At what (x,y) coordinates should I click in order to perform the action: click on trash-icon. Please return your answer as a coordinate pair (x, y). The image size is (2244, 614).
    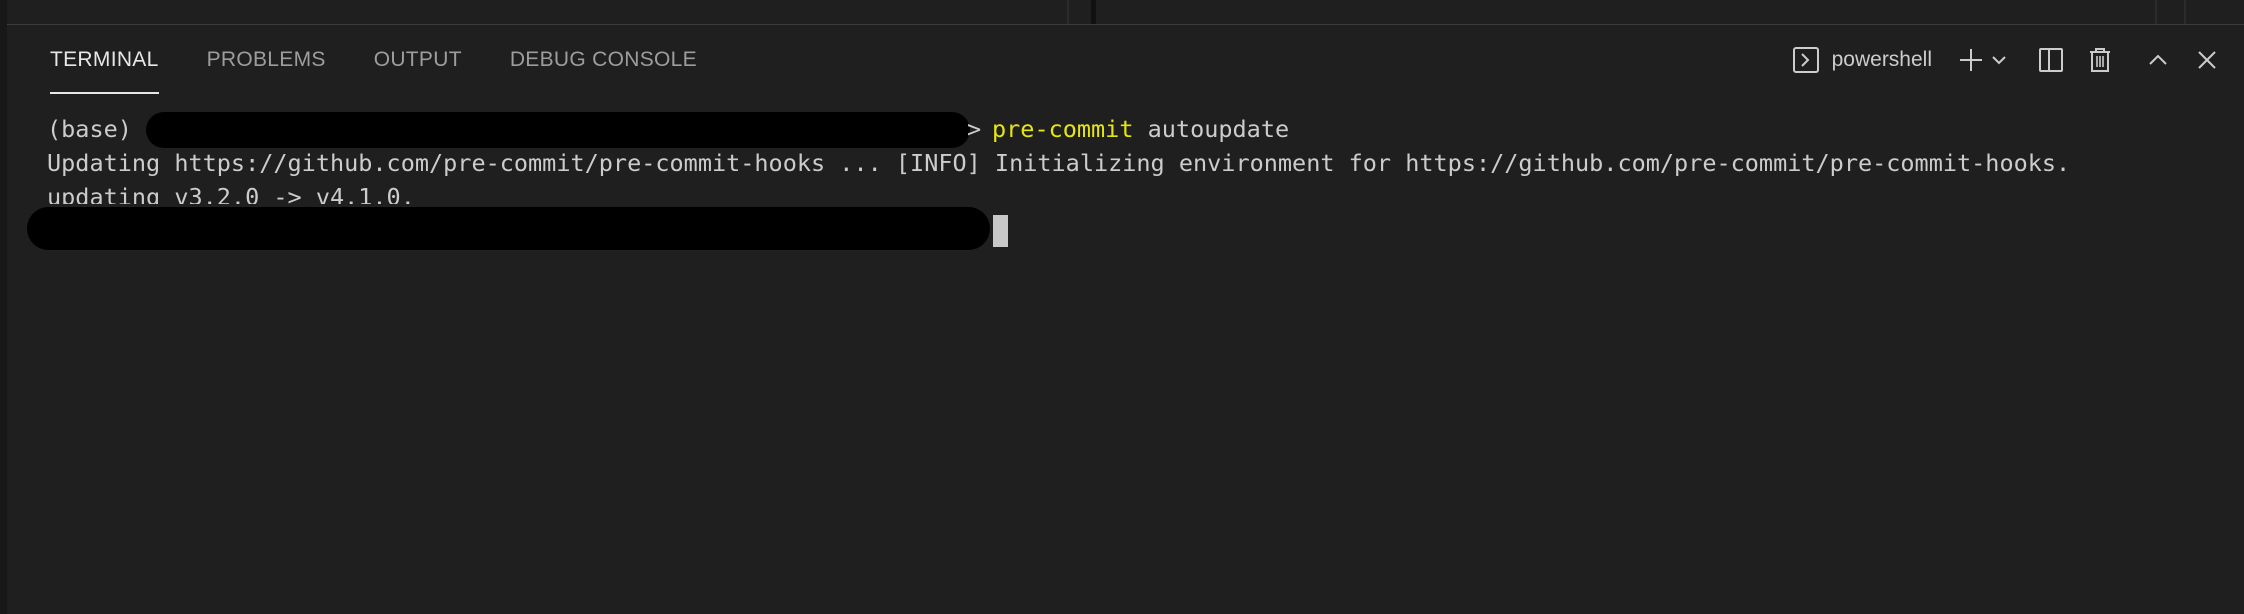
    Looking at the image, I should click on (2100, 60).